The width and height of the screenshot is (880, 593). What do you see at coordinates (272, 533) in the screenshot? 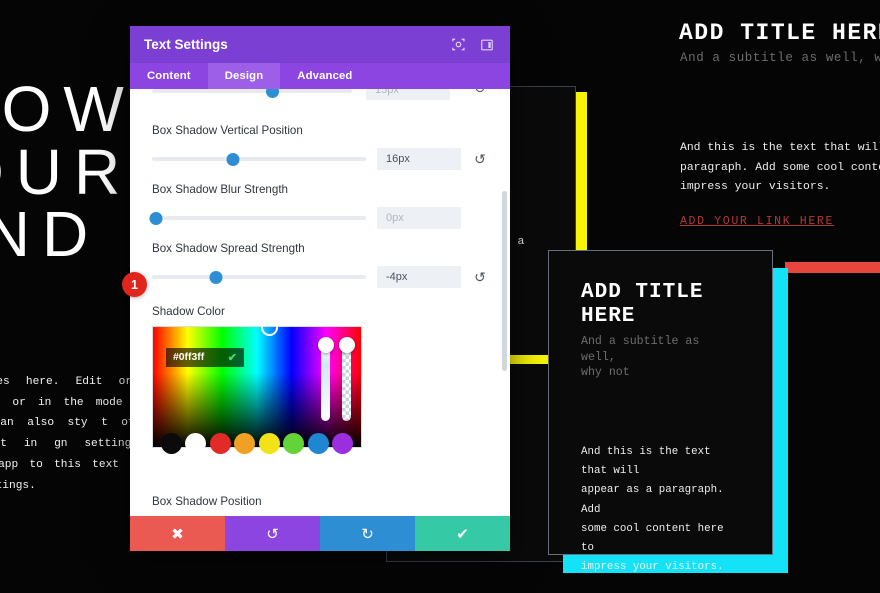
I see `undo-button: ↺` at bounding box center [272, 533].